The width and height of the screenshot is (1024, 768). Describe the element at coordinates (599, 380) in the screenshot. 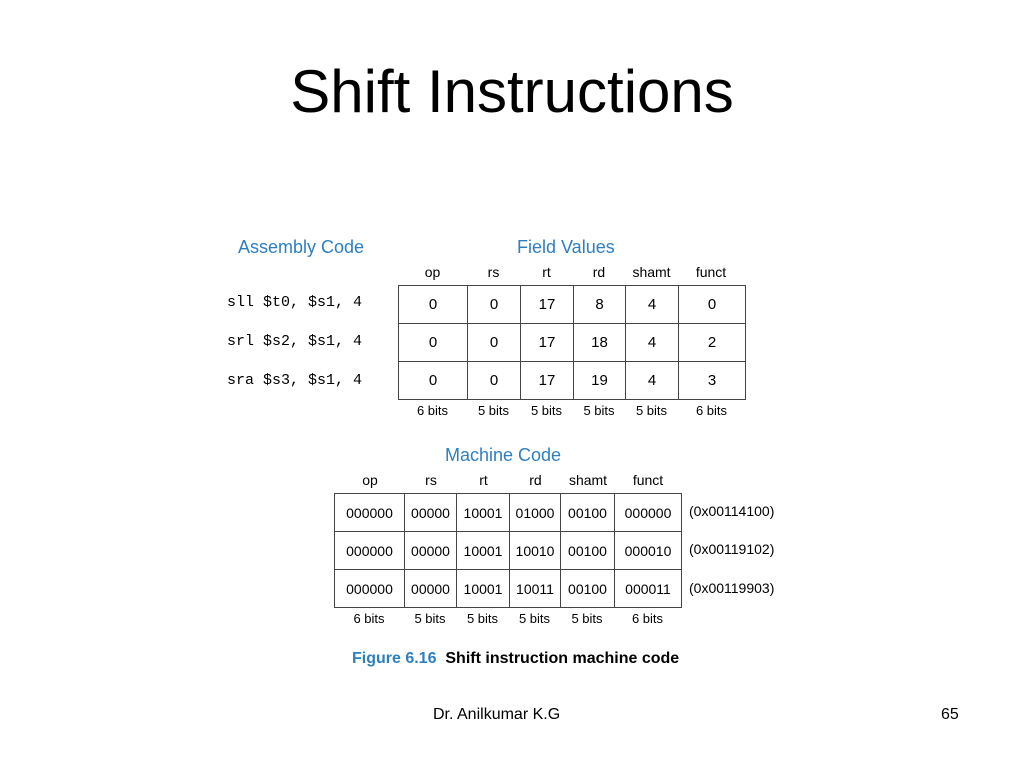

I see `table-cell: 19` at that location.